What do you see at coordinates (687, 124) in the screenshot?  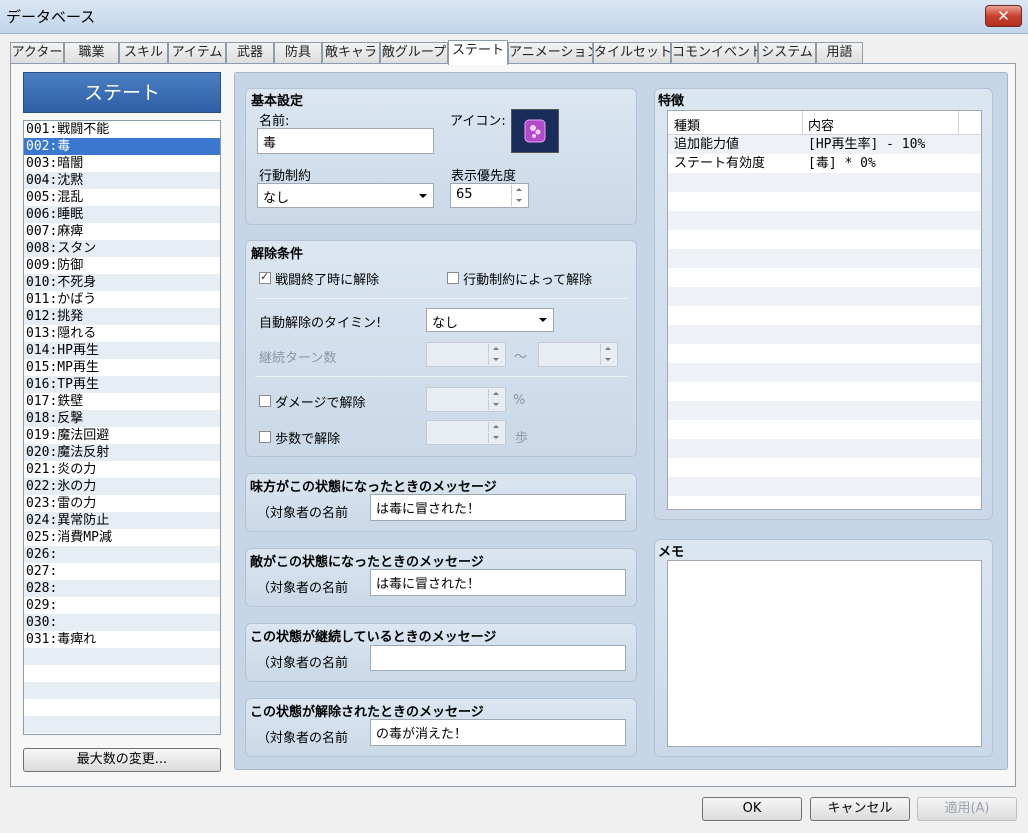 I see `col-type: 種類` at bounding box center [687, 124].